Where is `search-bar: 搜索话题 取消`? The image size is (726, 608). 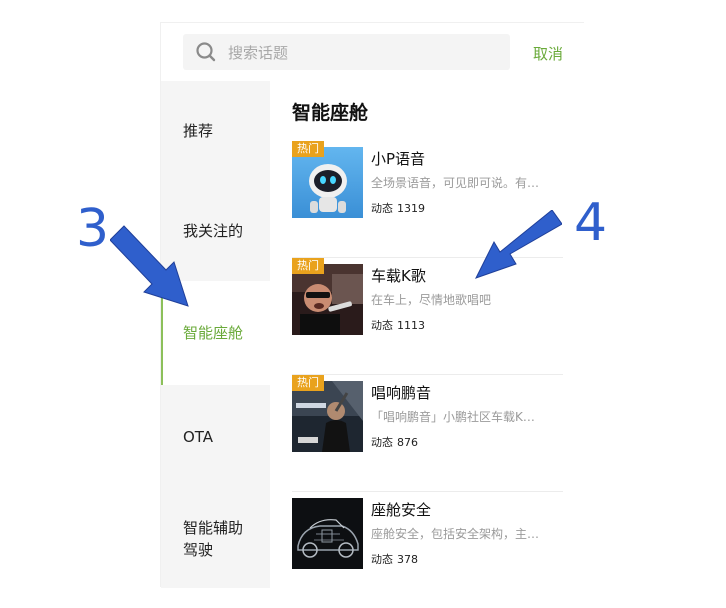 search-bar: 搜索话题 取消 is located at coordinates (373, 52).